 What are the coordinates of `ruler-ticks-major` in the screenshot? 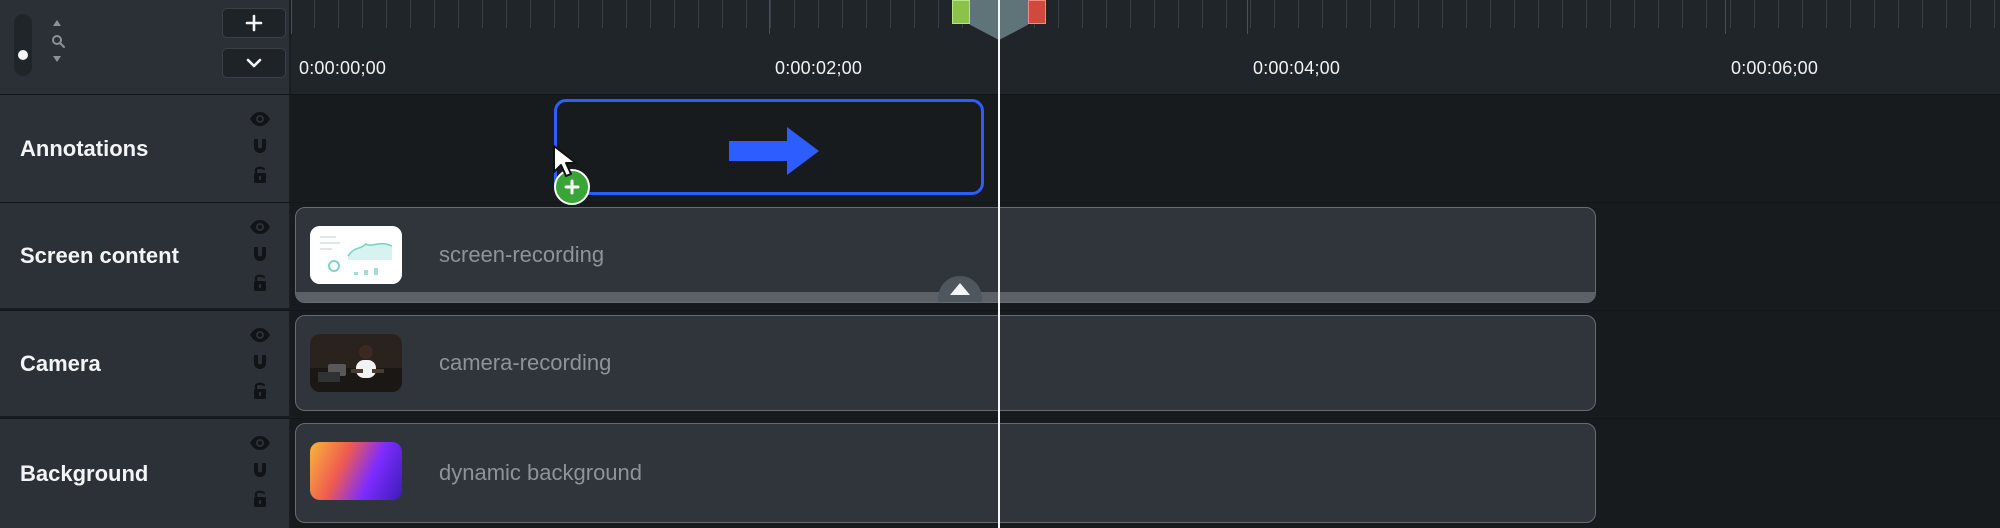 It's located at (1145, 17).